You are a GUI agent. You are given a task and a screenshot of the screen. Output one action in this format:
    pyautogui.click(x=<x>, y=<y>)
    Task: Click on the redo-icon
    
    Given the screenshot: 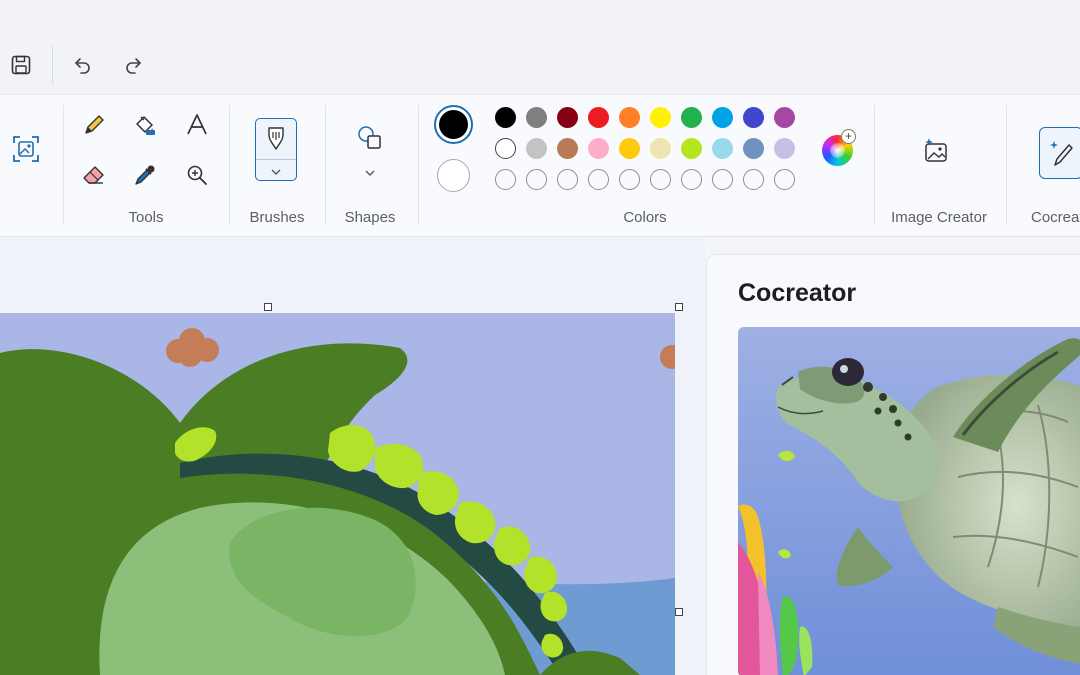 What is the action you would take?
    pyautogui.click(x=133, y=65)
    